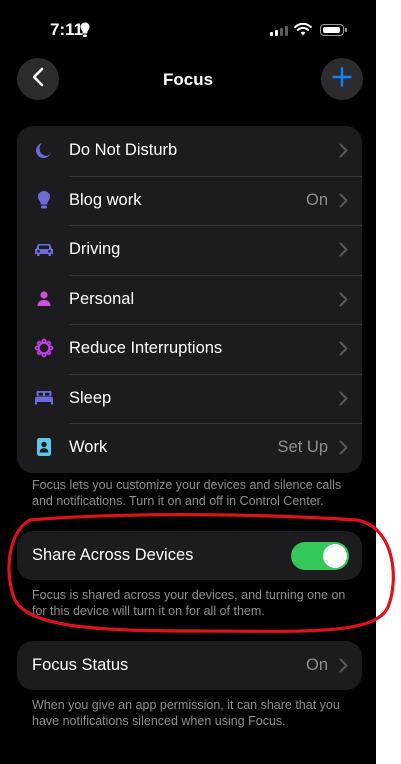 The image size is (401, 764). I want to click on interruptions-icon, so click(44, 348).